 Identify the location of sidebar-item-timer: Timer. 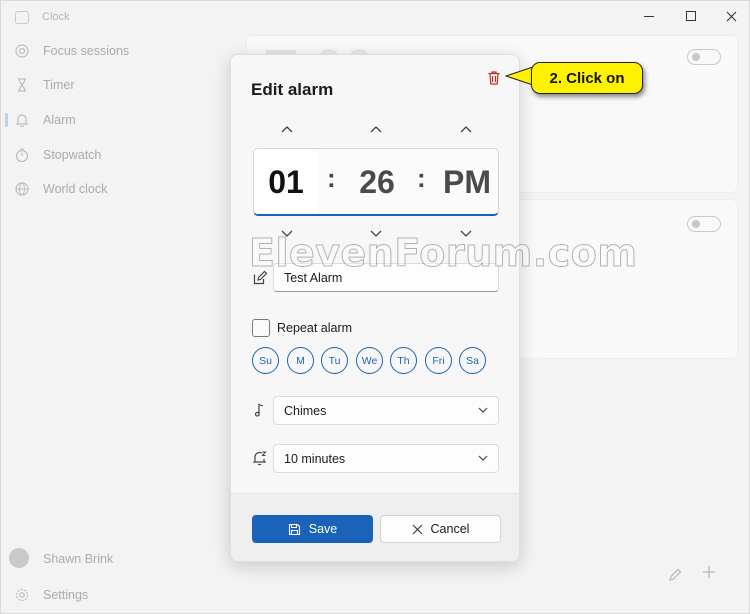
(120, 85).